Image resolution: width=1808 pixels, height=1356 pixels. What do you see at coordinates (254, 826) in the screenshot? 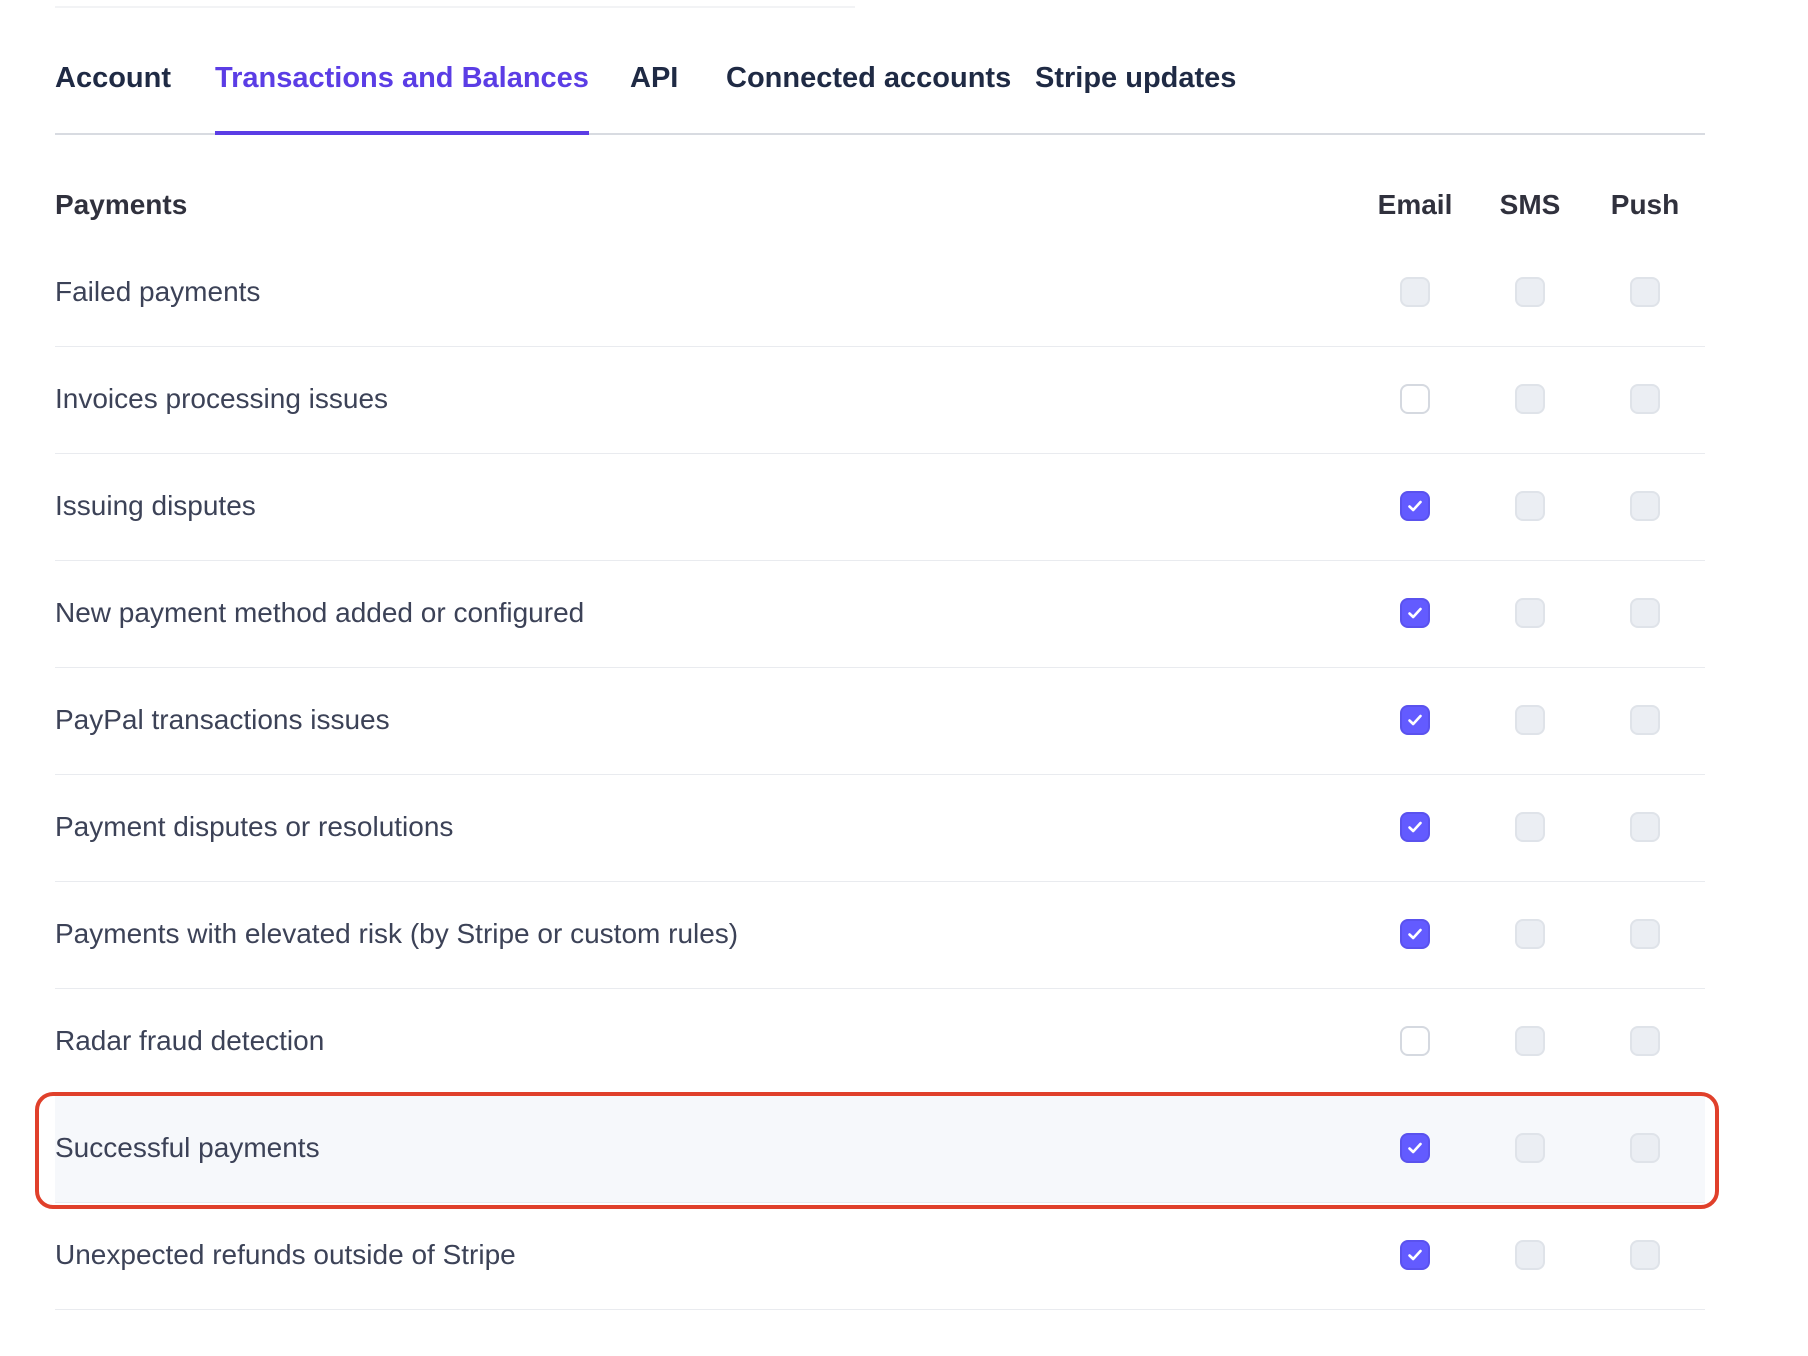
I see `notification-label: Payment disputes or resolutions` at bounding box center [254, 826].